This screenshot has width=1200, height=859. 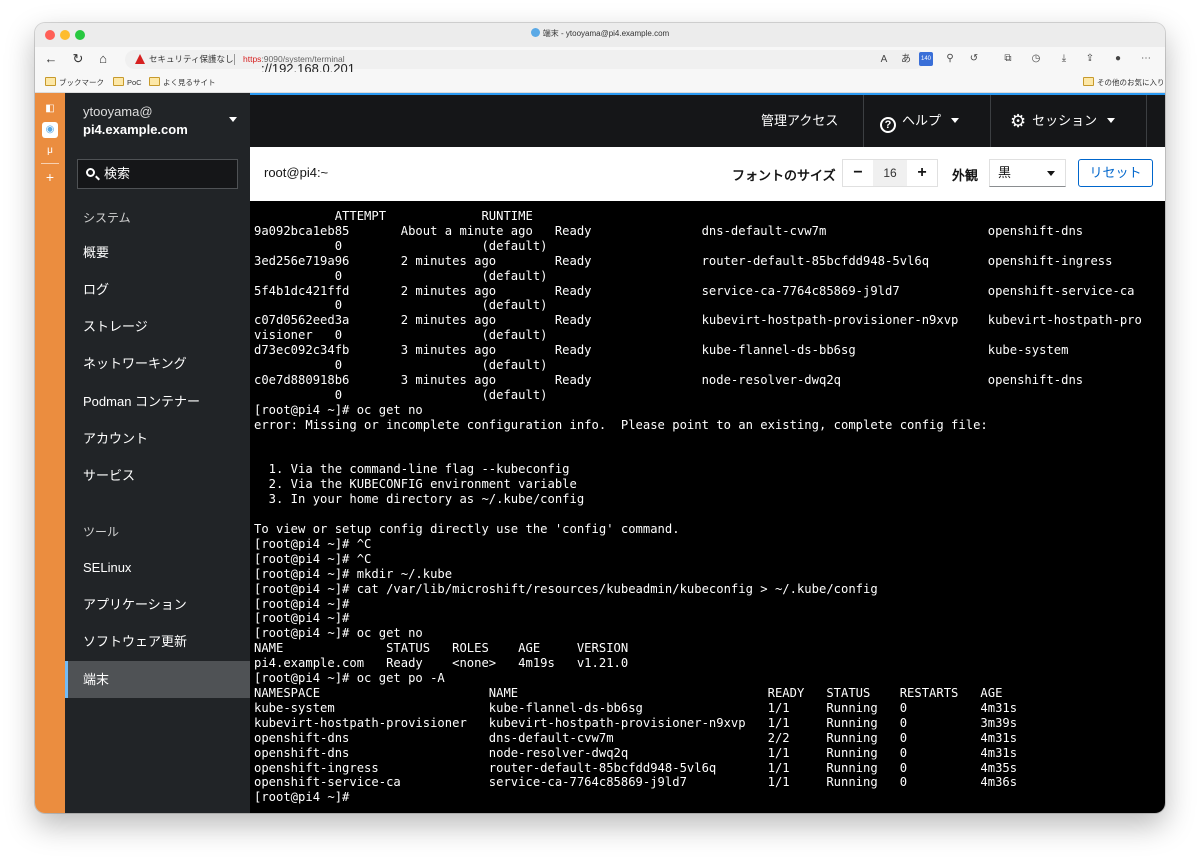 I want to click on bookmark-folder: ブックマーク, so click(x=74, y=82).